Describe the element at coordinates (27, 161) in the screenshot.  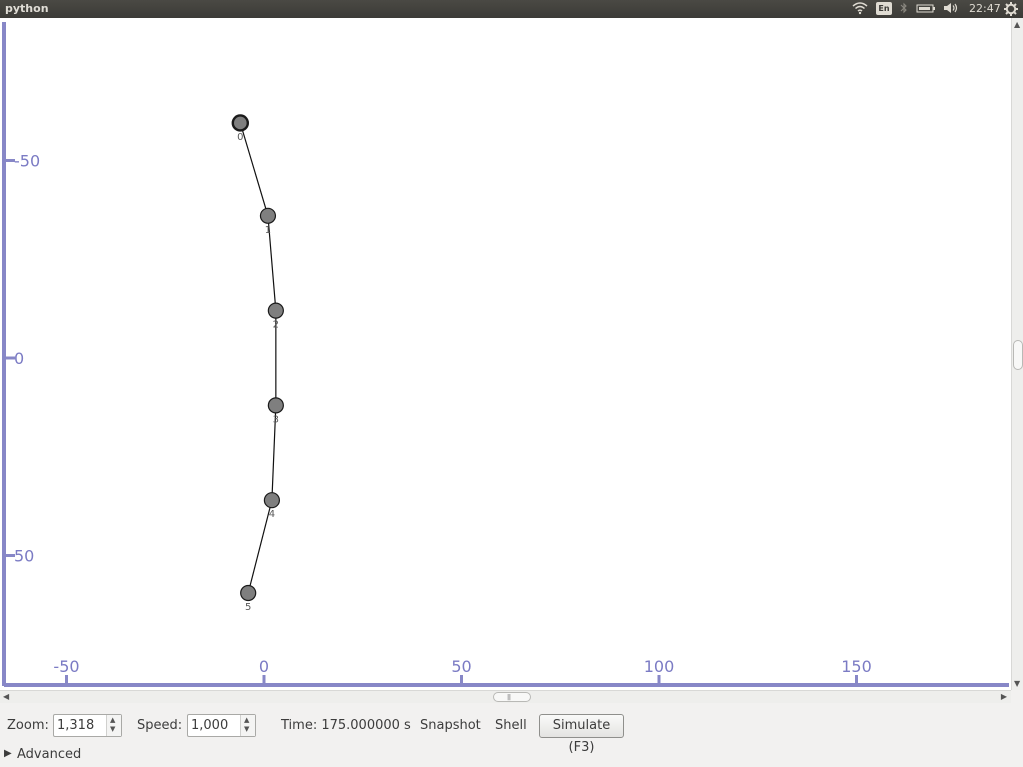
I see `y-tick-label: -50` at that location.